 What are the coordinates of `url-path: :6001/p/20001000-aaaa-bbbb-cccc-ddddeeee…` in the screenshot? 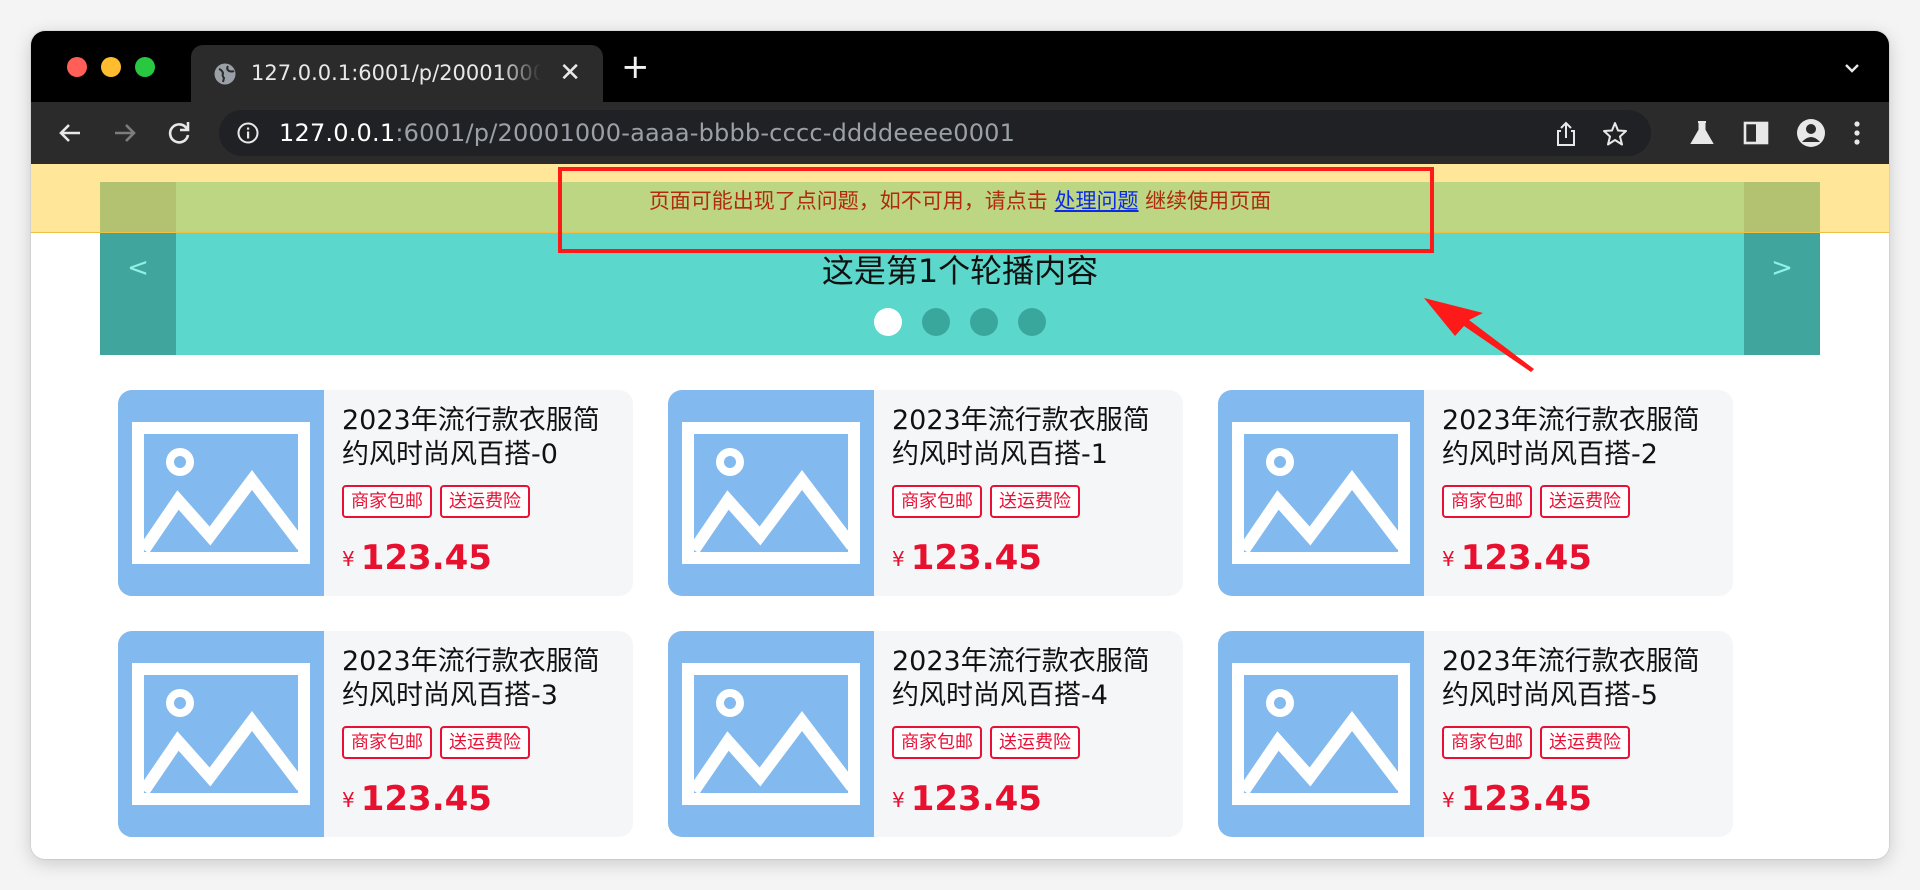 It's located at (705, 133).